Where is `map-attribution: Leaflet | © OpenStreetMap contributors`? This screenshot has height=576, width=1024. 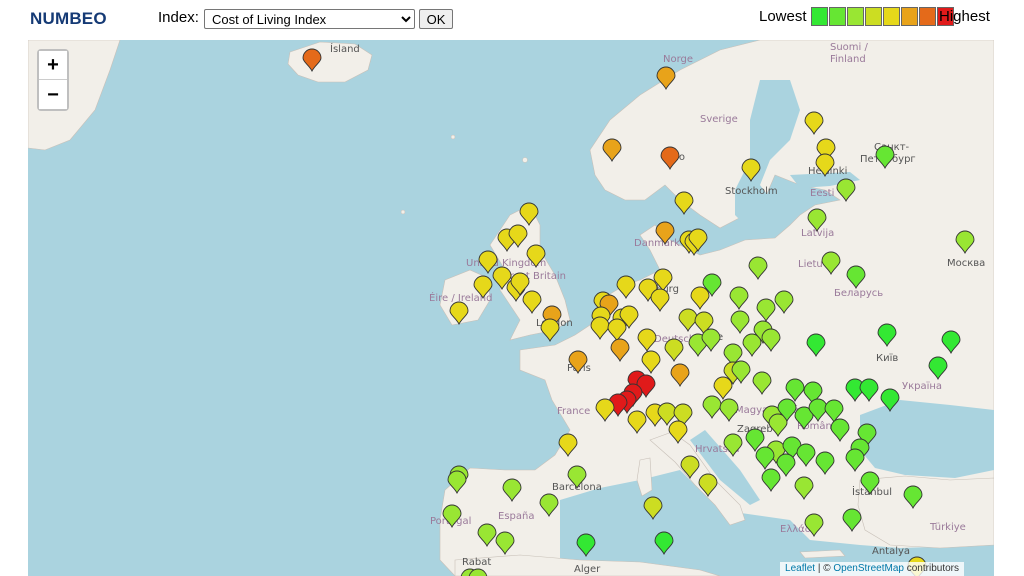 map-attribution: Leaflet | © OpenStreetMap contributors is located at coordinates (872, 569).